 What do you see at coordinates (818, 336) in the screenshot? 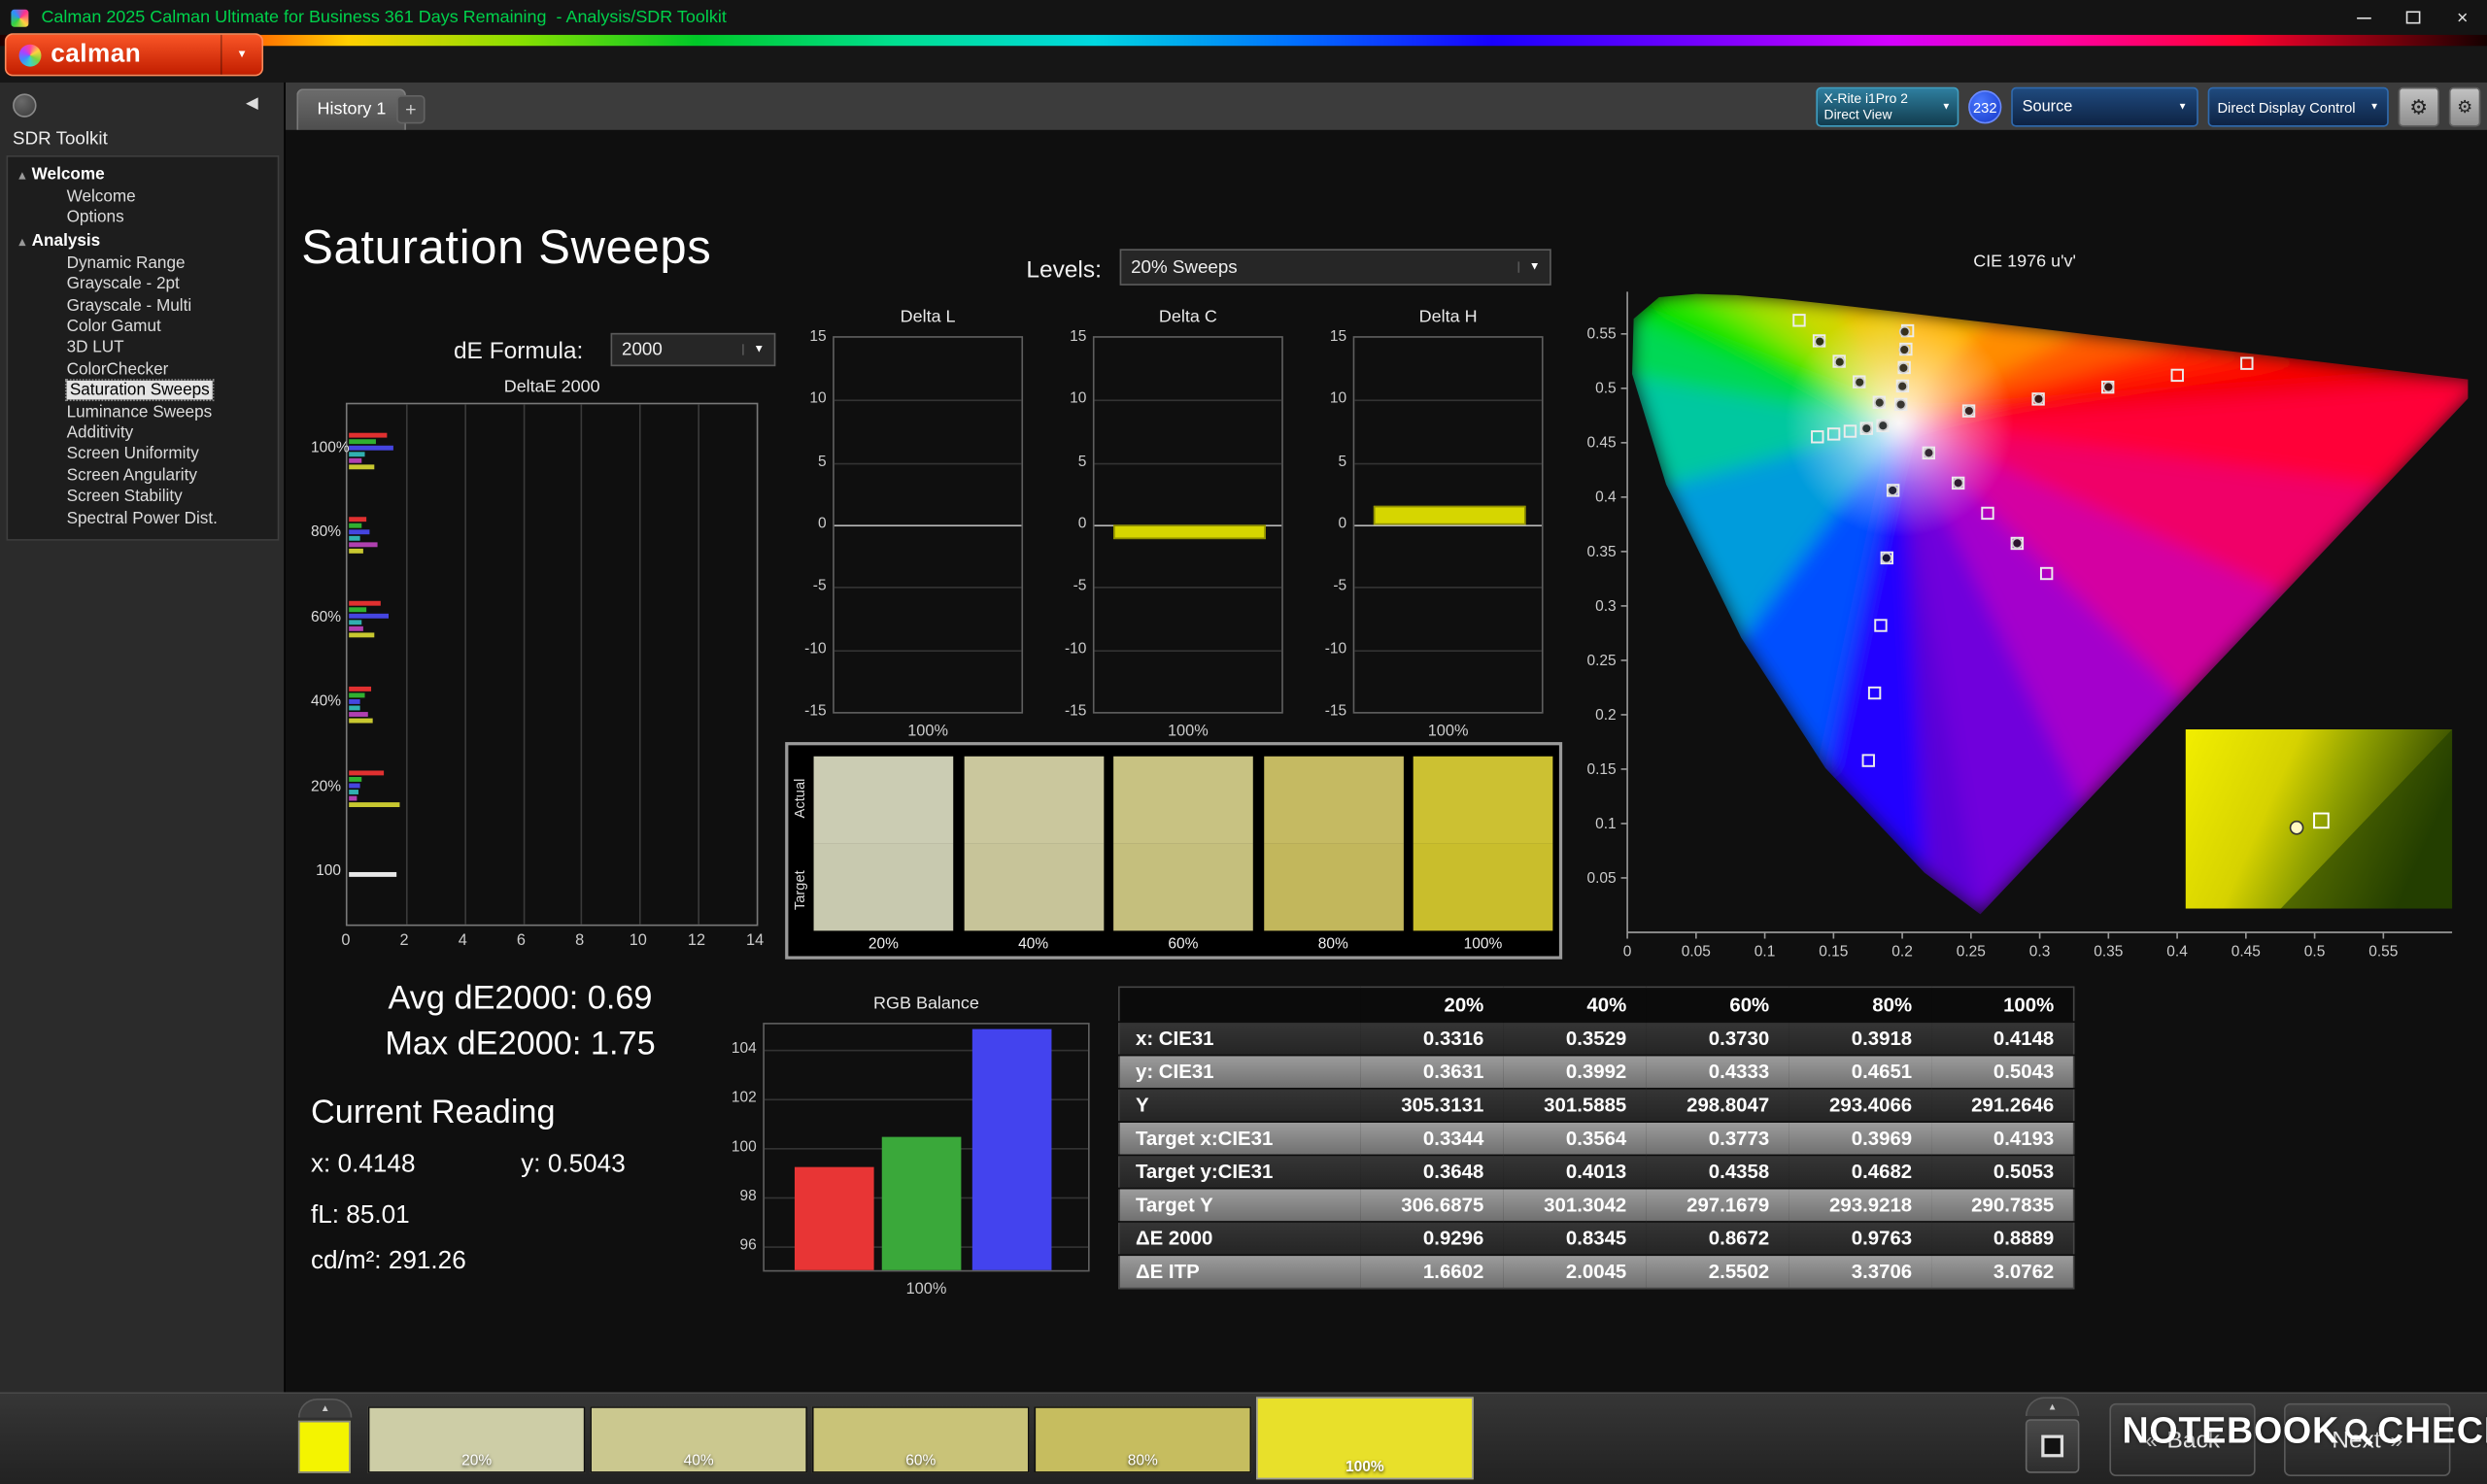
I see `axis-tick-label: 15` at bounding box center [818, 336].